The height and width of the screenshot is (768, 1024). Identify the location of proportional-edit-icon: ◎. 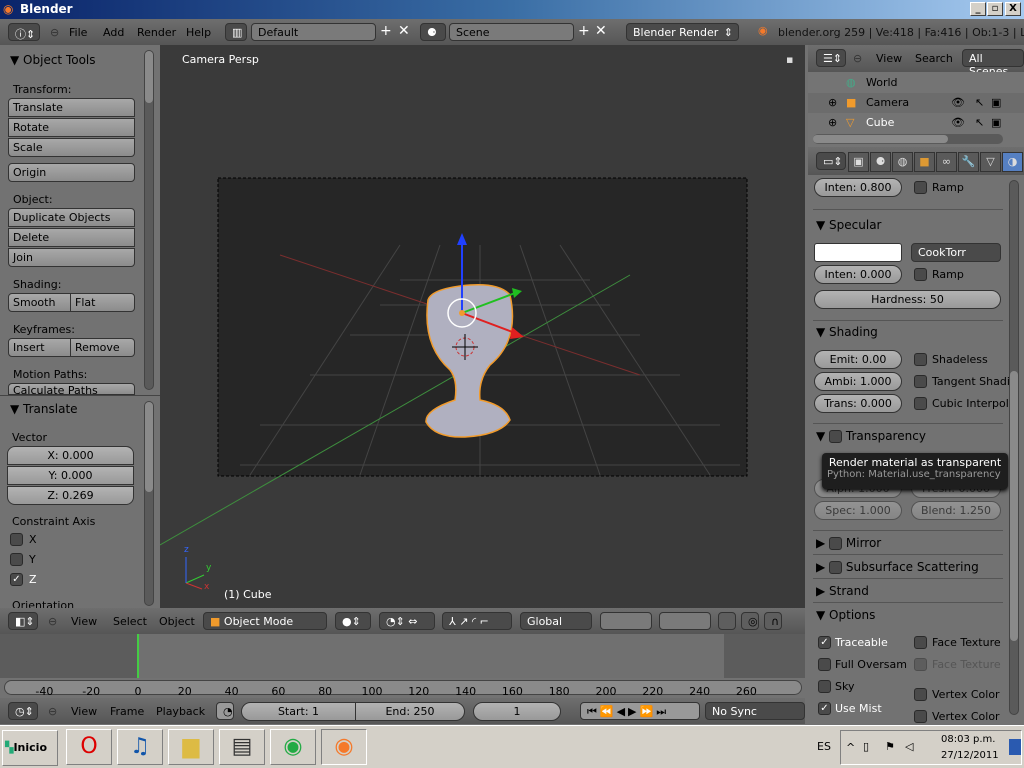
(750, 621).